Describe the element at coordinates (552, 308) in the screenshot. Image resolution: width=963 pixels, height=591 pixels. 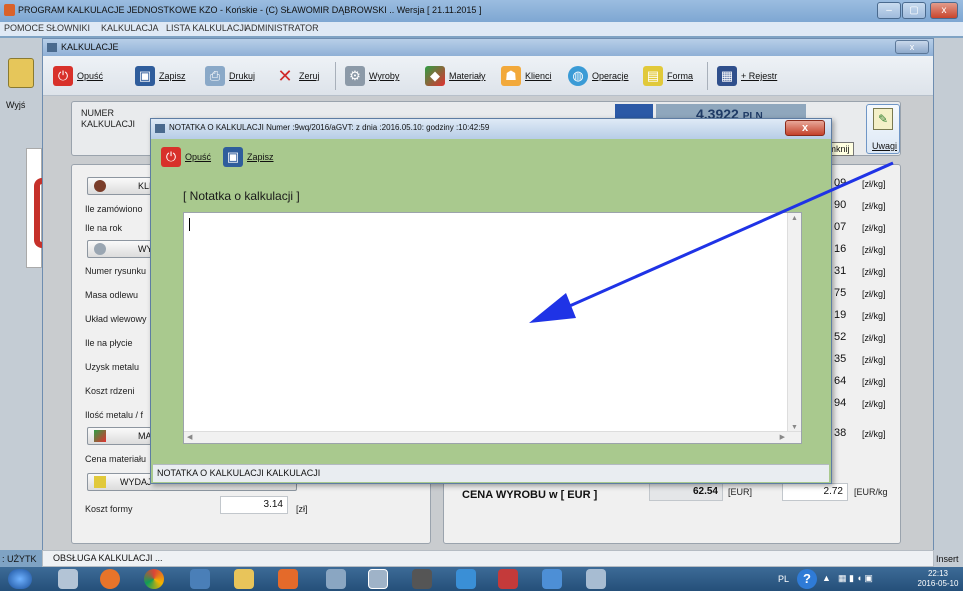
I see `arrow-head` at that location.